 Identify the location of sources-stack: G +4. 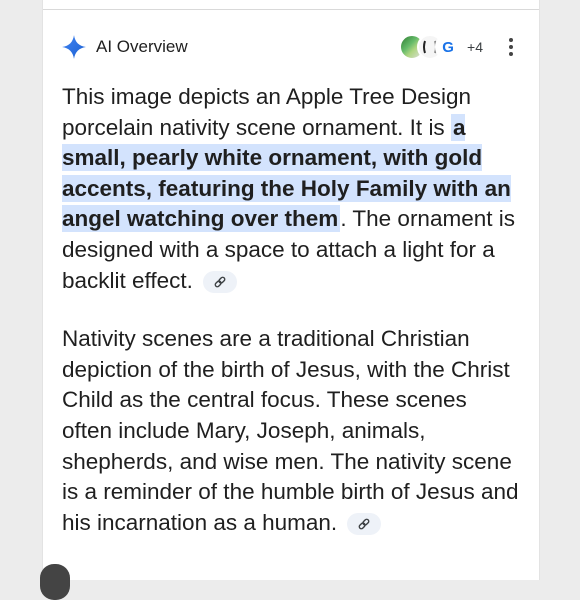
(441, 47).